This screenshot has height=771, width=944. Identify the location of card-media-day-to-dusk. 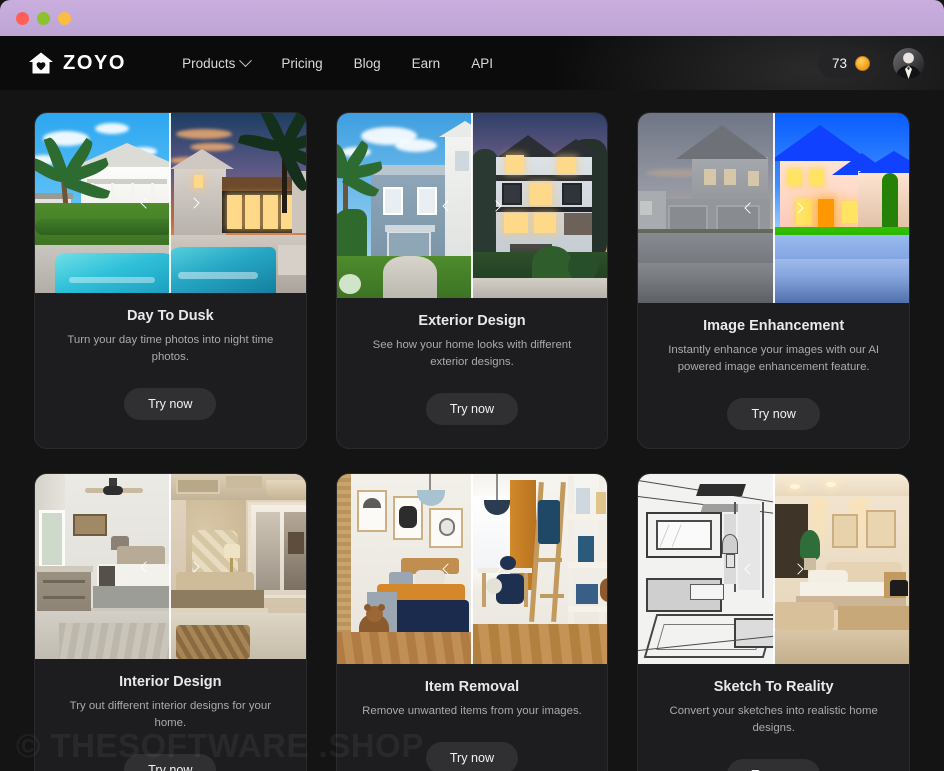
(170, 203).